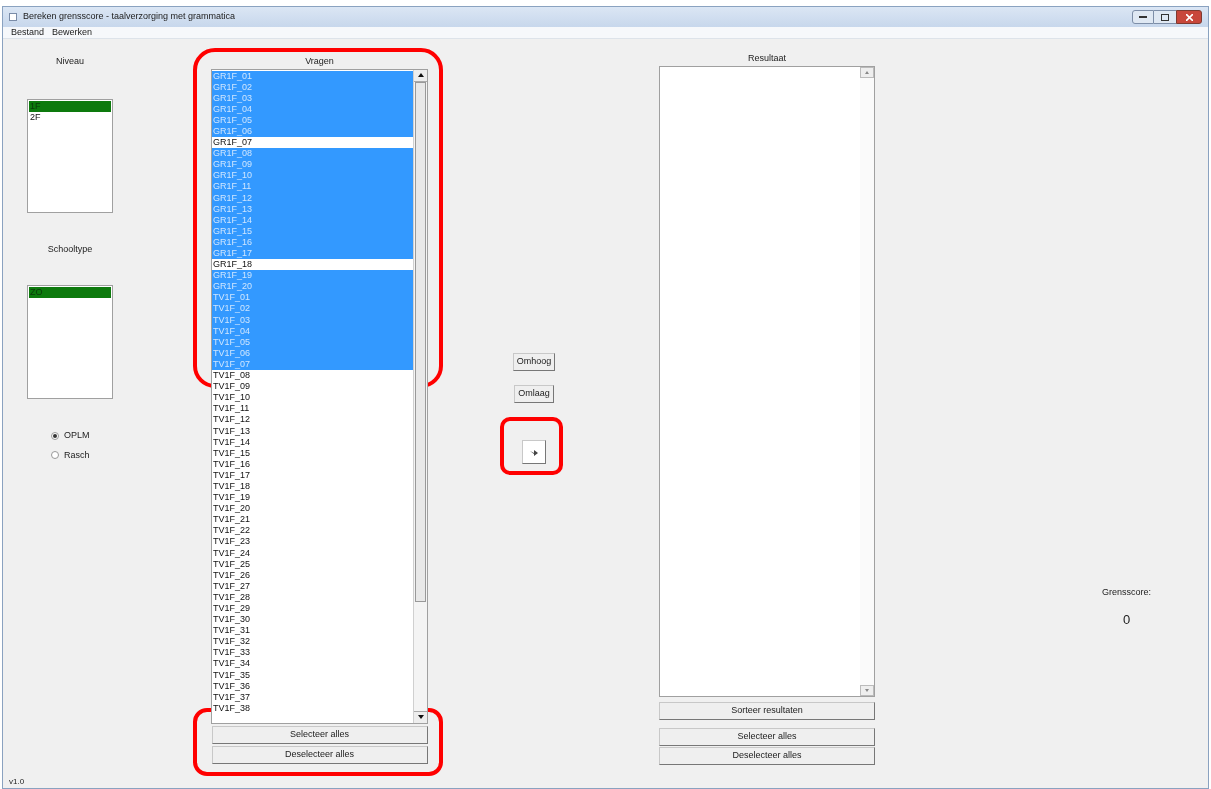  I want to click on level-listbox: 1F 2F, so click(70, 155).